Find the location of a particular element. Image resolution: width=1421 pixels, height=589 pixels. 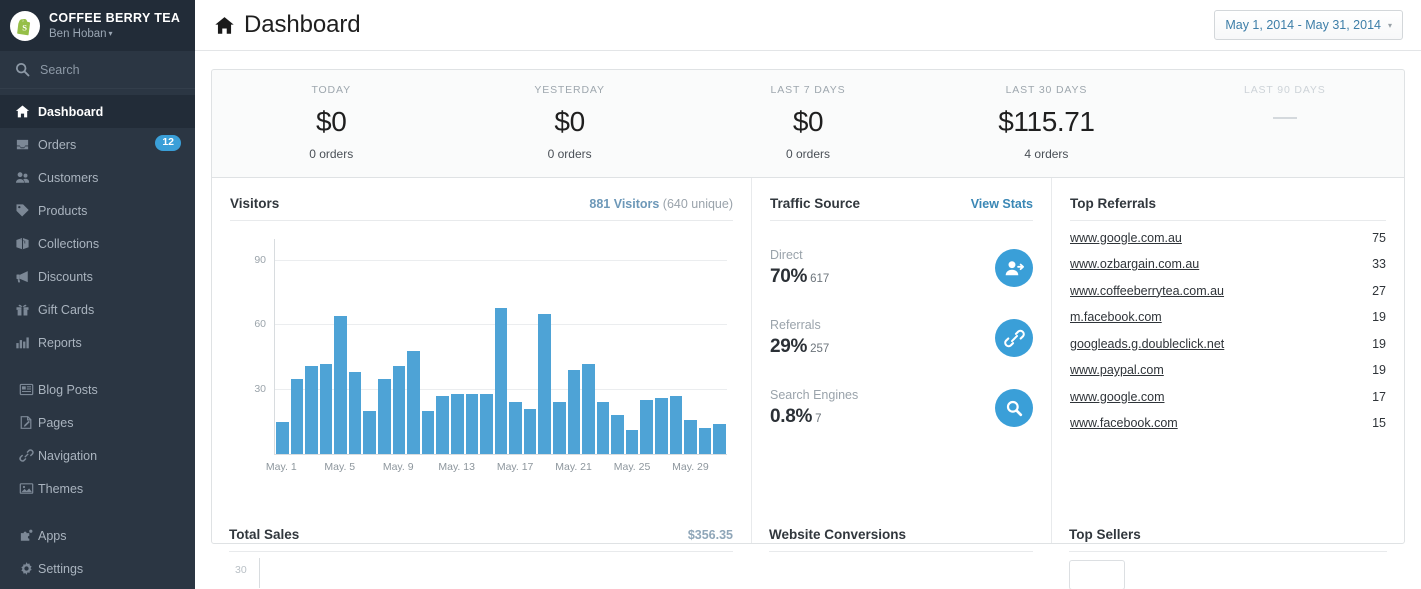

sidebar-item-reports: Reports is located at coordinates (97, 342).